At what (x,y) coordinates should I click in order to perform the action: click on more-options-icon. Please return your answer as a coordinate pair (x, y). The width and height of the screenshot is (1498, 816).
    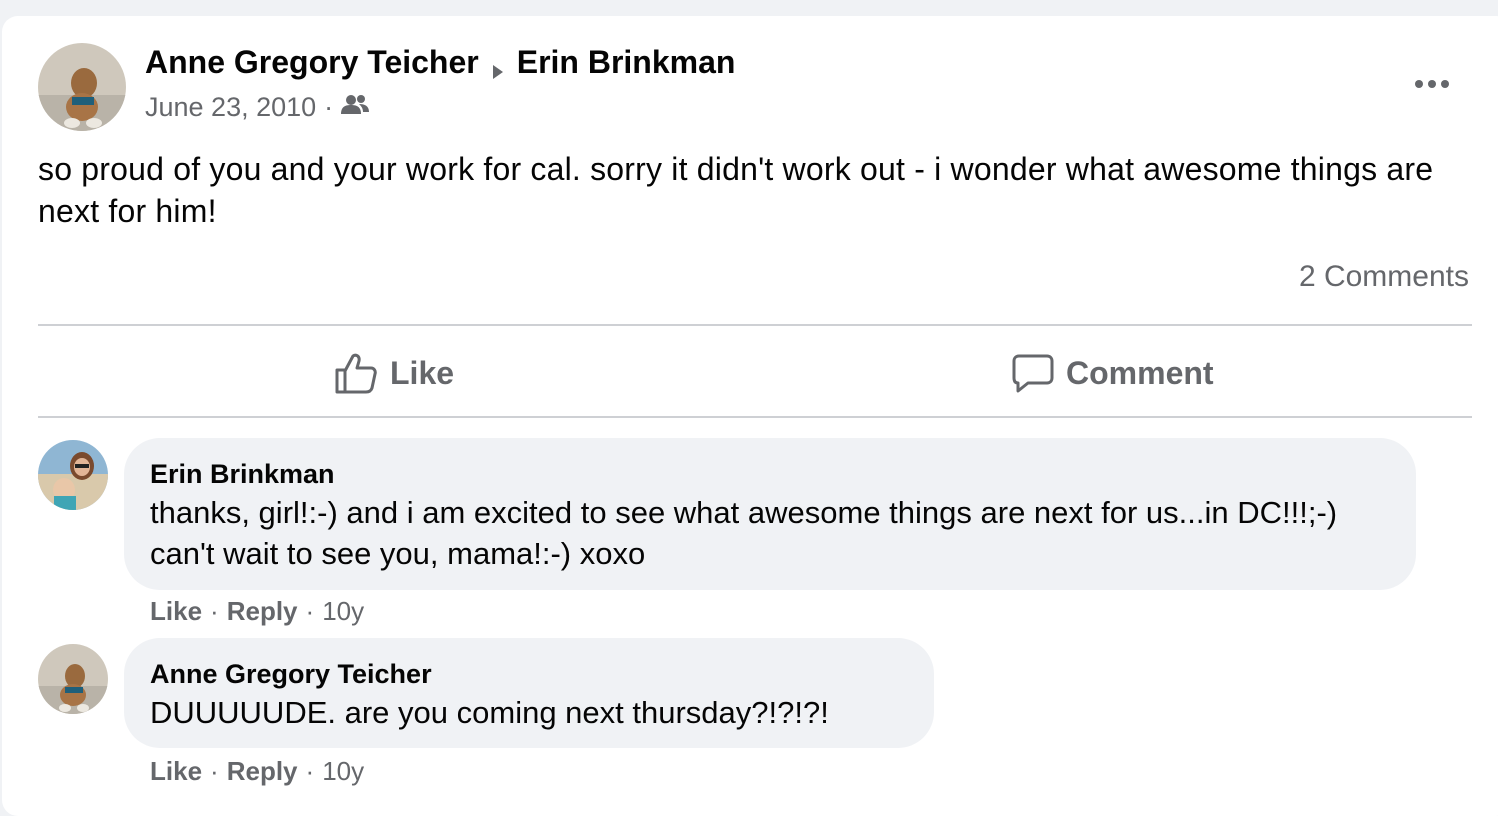
    Looking at the image, I should click on (1432, 84).